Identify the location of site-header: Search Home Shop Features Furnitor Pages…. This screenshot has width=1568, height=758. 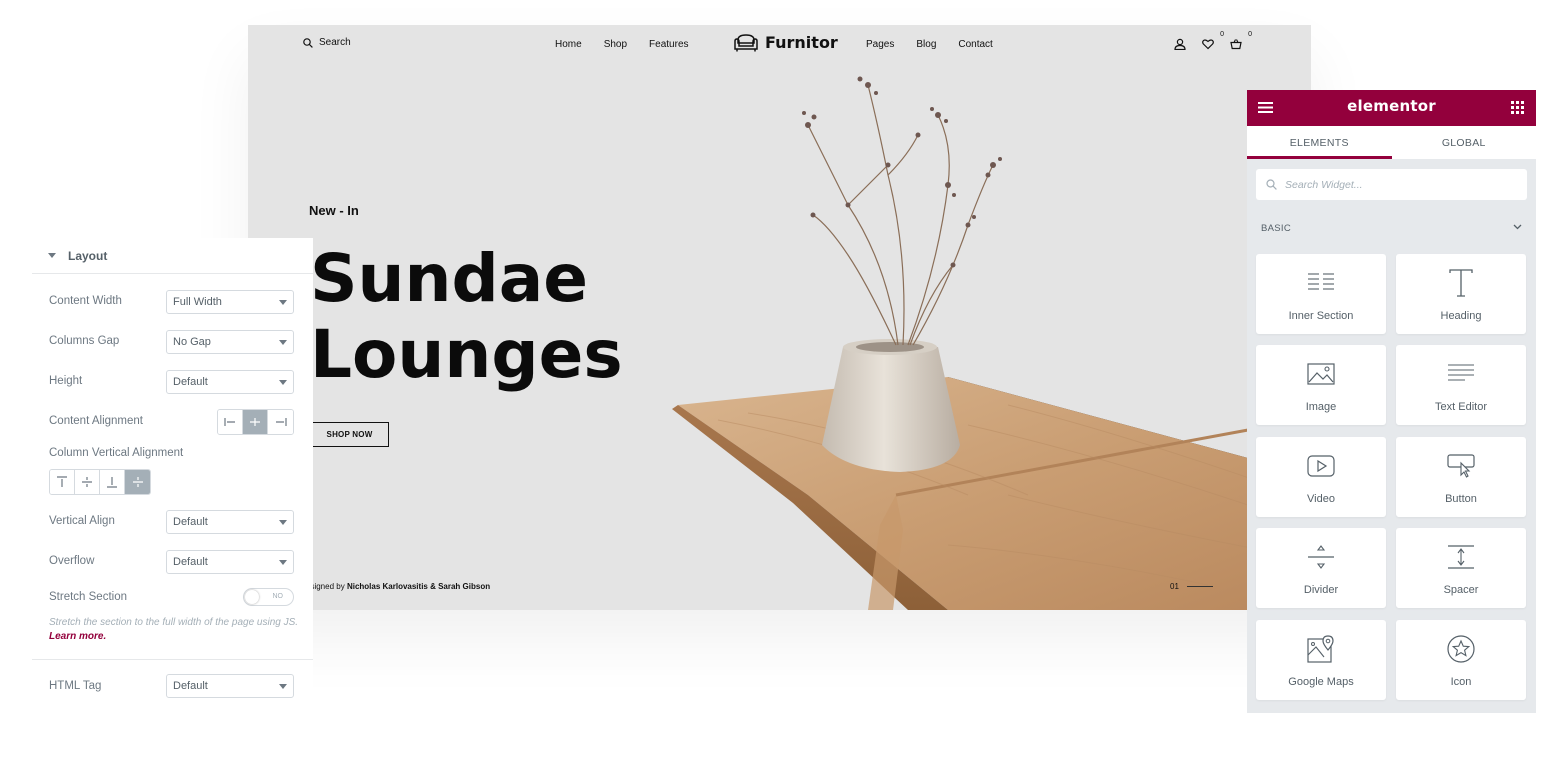
(779, 46).